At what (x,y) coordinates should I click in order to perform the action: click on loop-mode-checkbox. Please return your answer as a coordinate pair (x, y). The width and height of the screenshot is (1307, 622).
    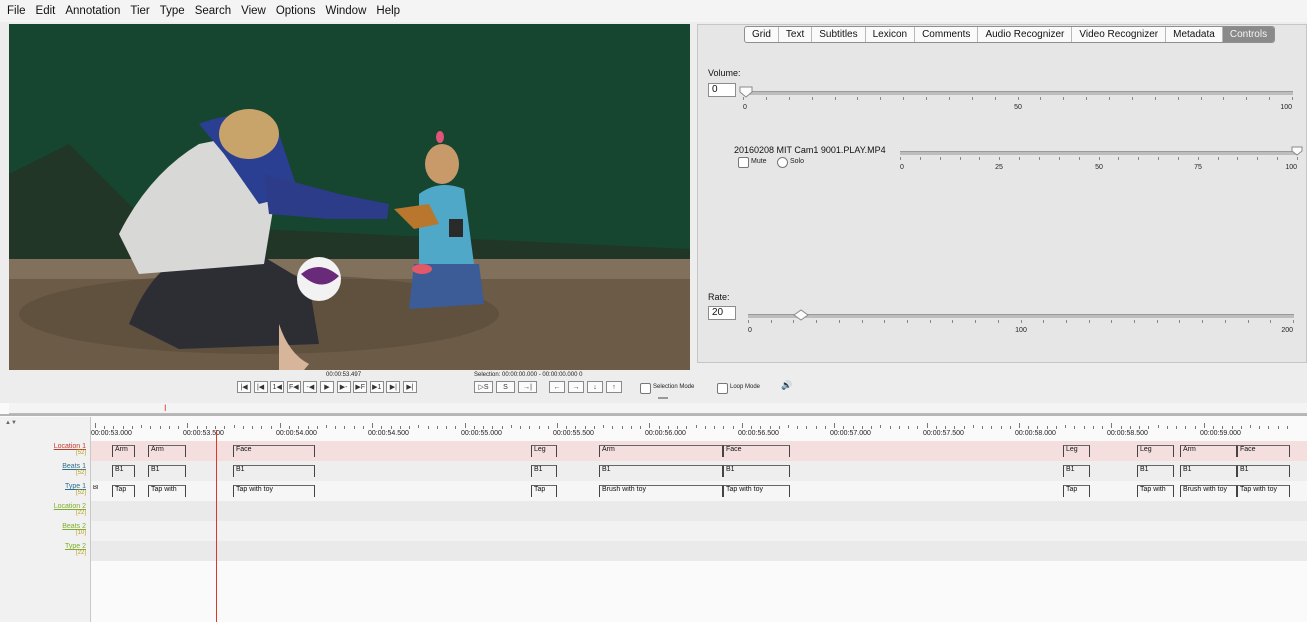
    Looking at the image, I should click on (722, 388).